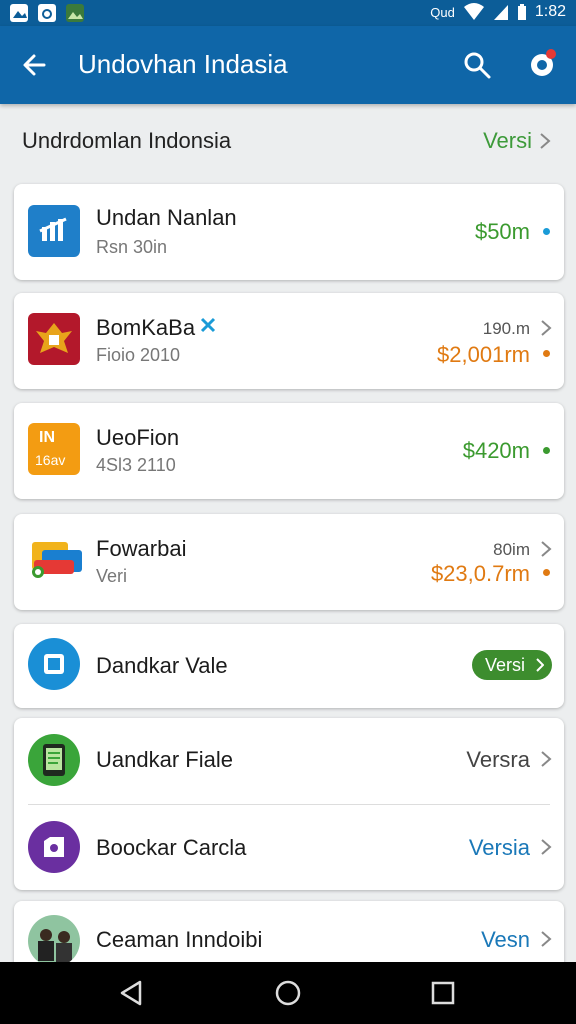 This screenshot has width=576, height=1024. I want to click on status-bar: Qud 1:82, so click(288, 13).